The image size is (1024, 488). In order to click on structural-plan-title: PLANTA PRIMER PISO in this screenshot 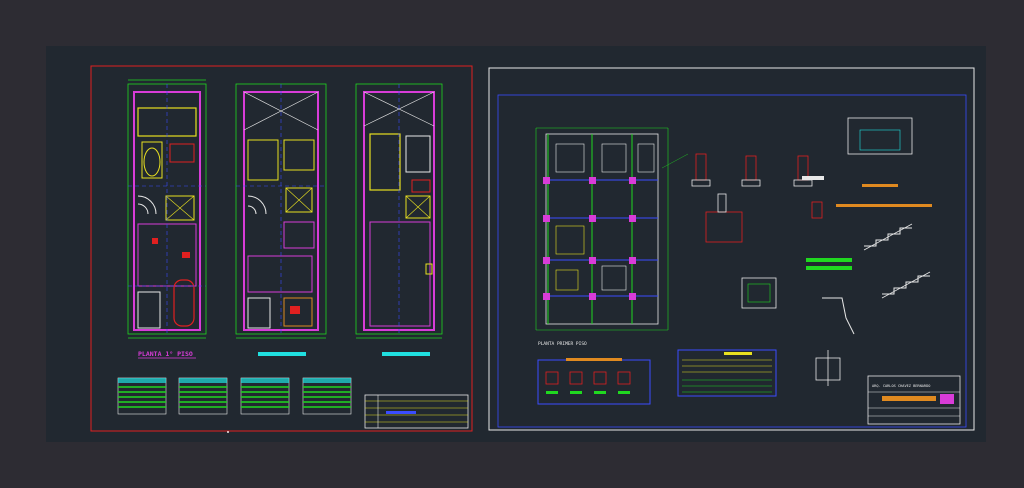, I will do `click(562, 344)`.